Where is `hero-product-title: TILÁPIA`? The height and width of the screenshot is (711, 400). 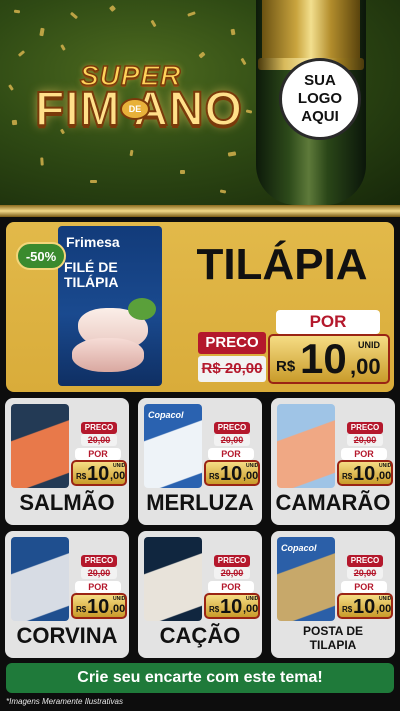 hero-product-title: TILÁPIA is located at coordinates (282, 264).